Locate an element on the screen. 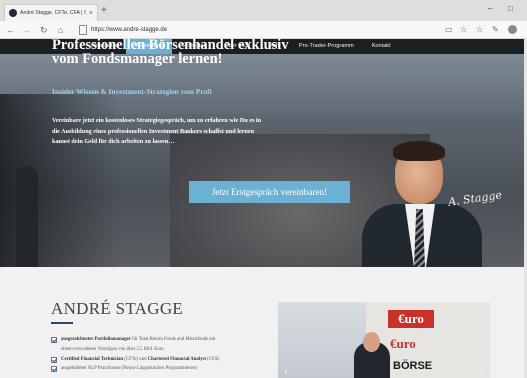  address-bar: https://www.andre-stagge.de is located at coordinates (129, 30).